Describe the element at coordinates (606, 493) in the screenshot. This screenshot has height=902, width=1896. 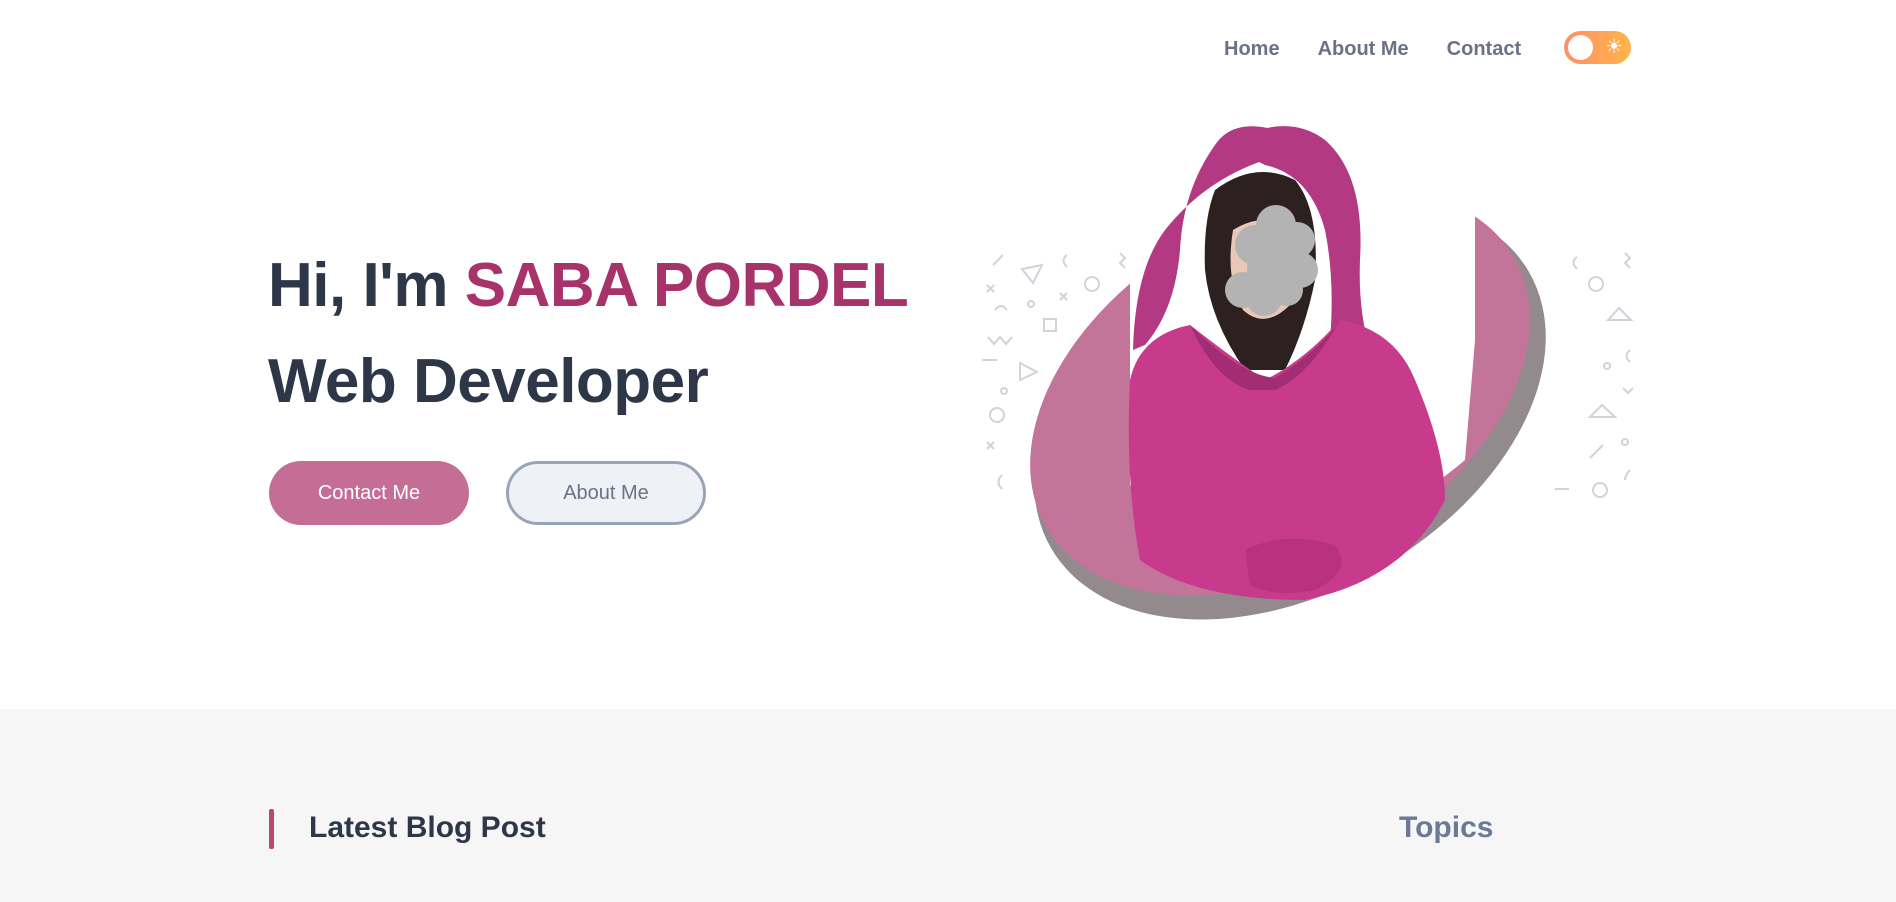
I see `about-me-button: About Me` at that location.